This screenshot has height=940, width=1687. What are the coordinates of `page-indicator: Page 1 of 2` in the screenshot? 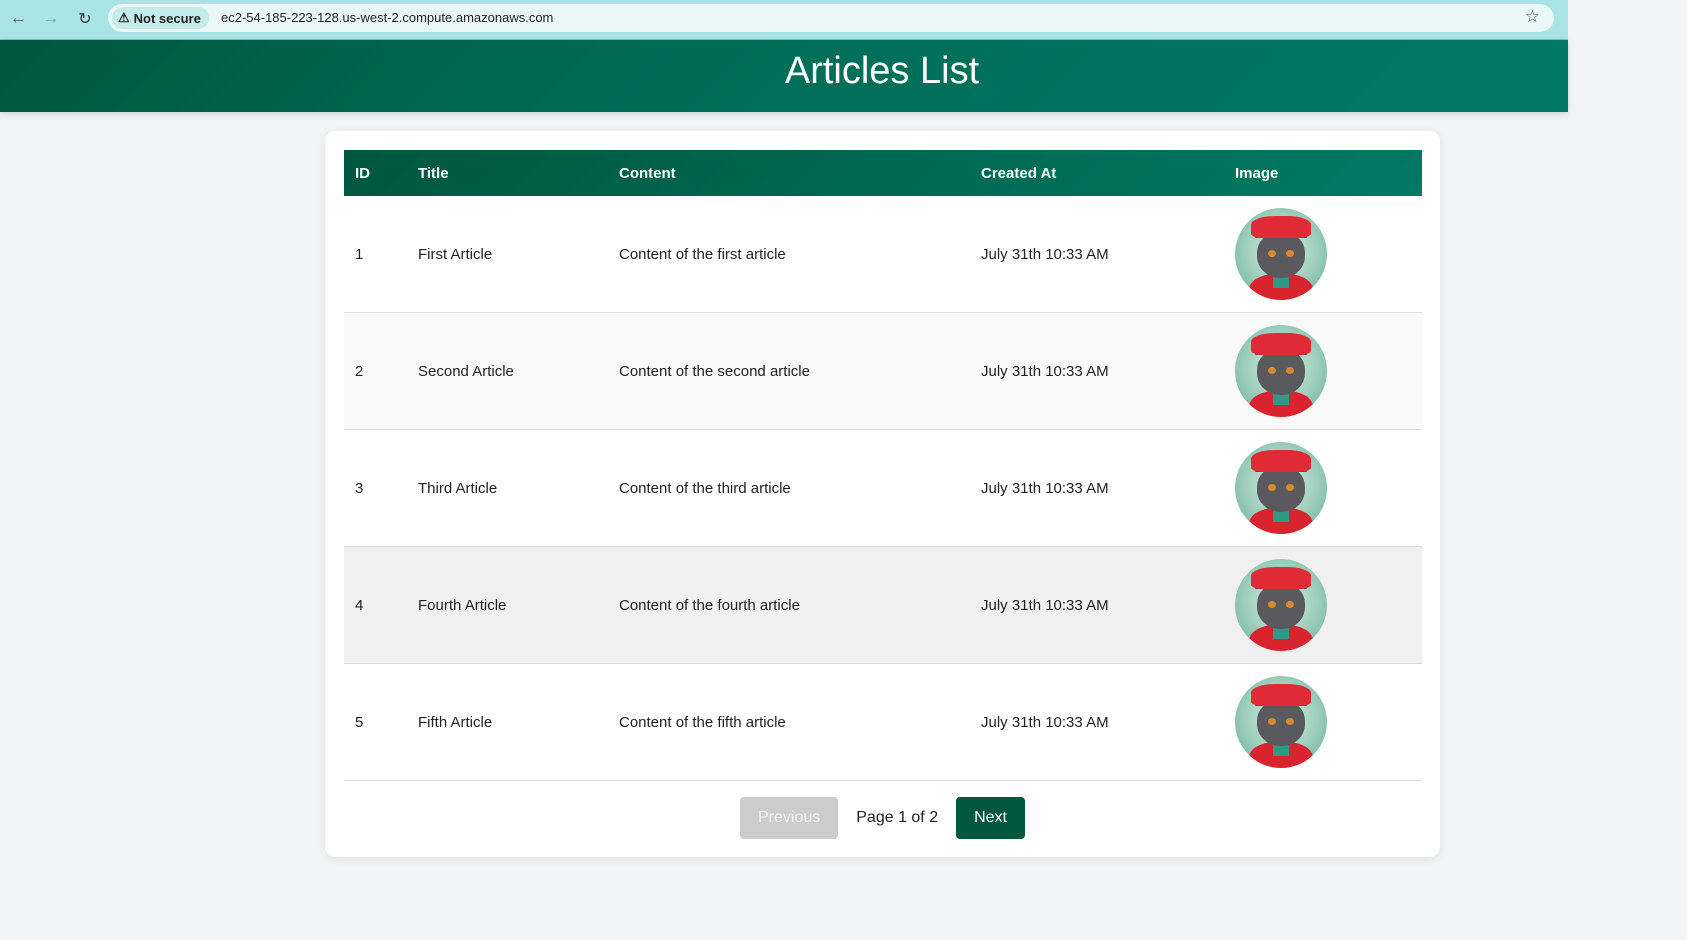 It's located at (897, 817).